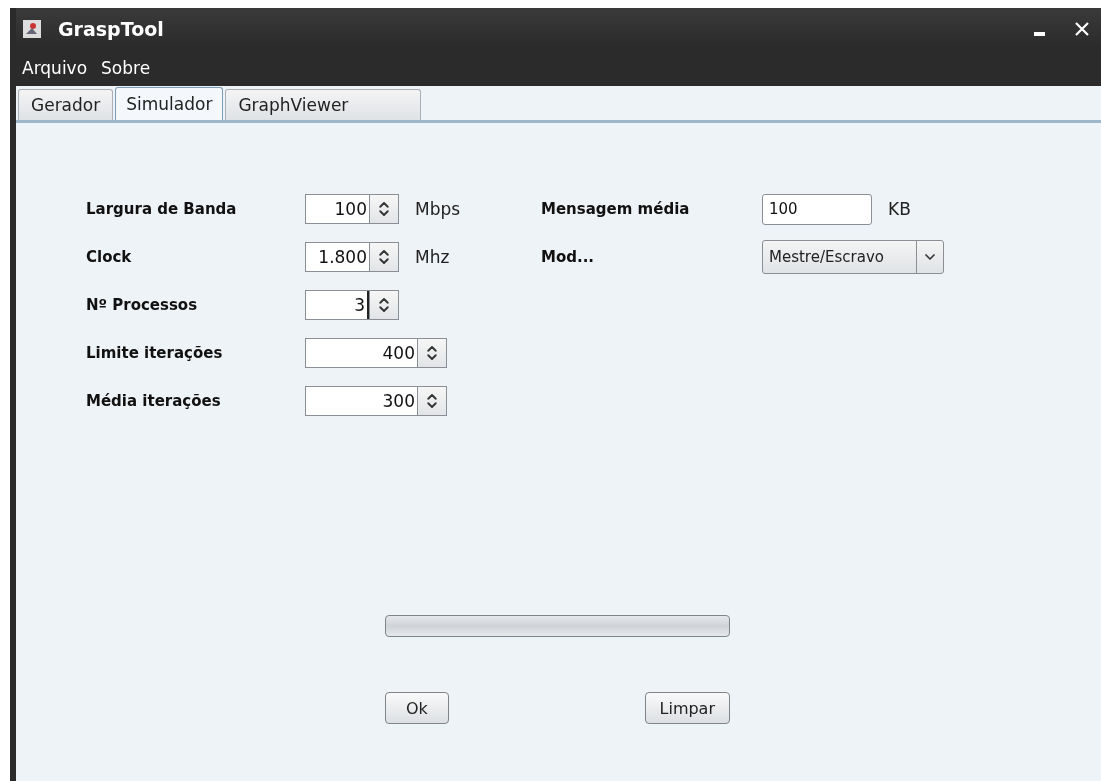 The image size is (1101, 781). Describe the element at coordinates (142, 305) in the screenshot. I see `field-label: Nº Processos` at that location.